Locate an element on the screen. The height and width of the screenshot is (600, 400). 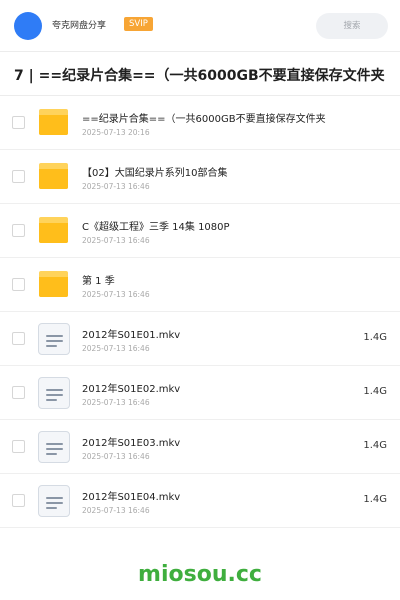
list-item: 2012年S01E01.mkv 2025-07-13 16:46 1.4G is located at coordinates (200, 339).